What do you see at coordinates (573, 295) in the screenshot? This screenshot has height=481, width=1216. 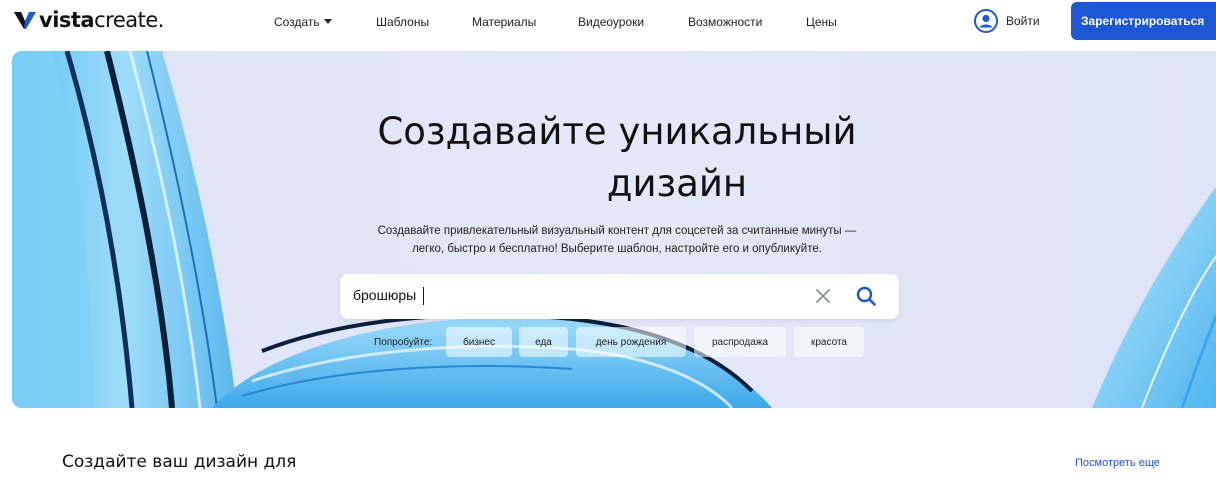 I see `search-input` at bounding box center [573, 295].